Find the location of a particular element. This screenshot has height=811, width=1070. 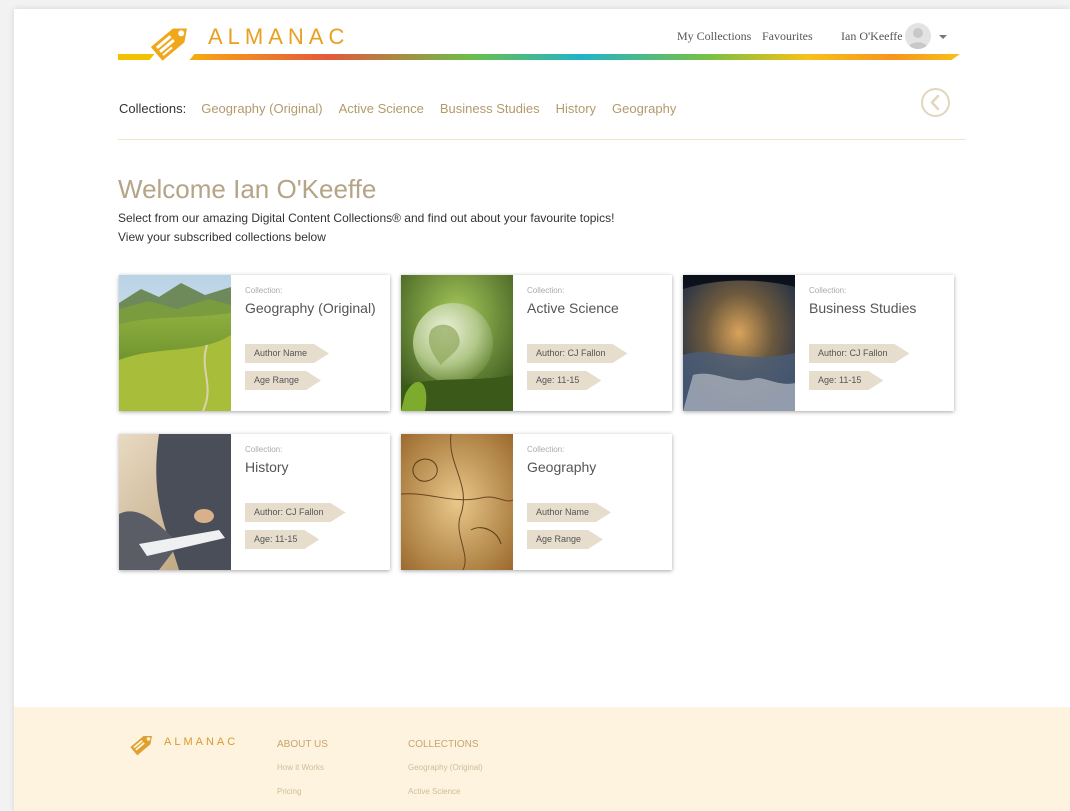

card-title: History is located at coordinates (267, 467).